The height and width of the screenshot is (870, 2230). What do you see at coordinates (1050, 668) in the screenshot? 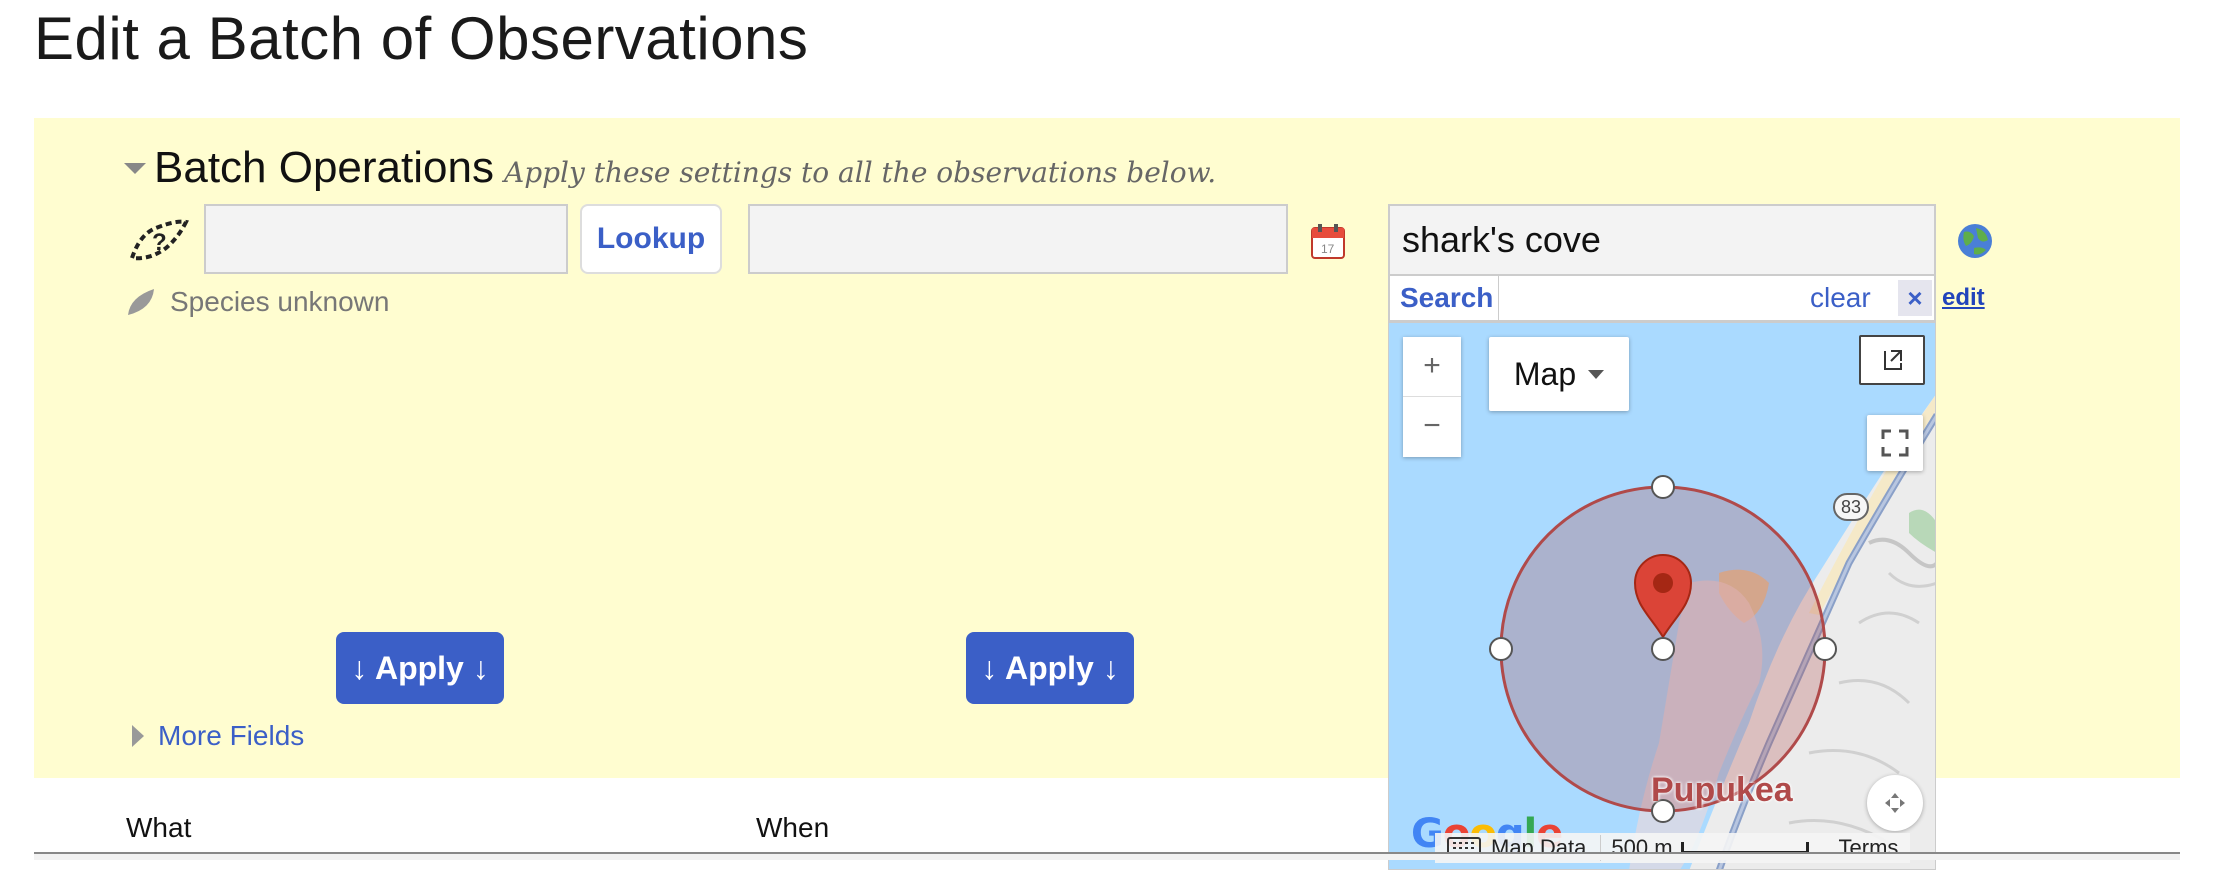
I see `apply-date-button: ↓ Apply ↓` at bounding box center [1050, 668].